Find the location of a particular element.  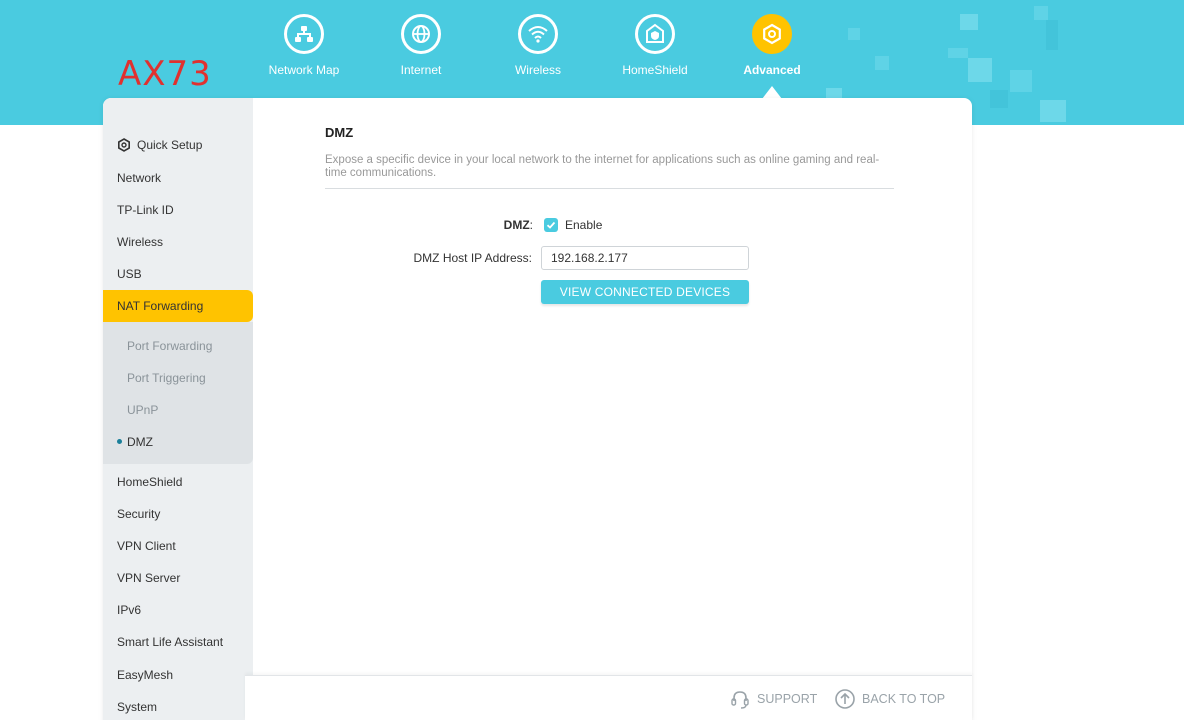

back-to-top-link: BACK TO TOP is located at coordinates (889, 699).